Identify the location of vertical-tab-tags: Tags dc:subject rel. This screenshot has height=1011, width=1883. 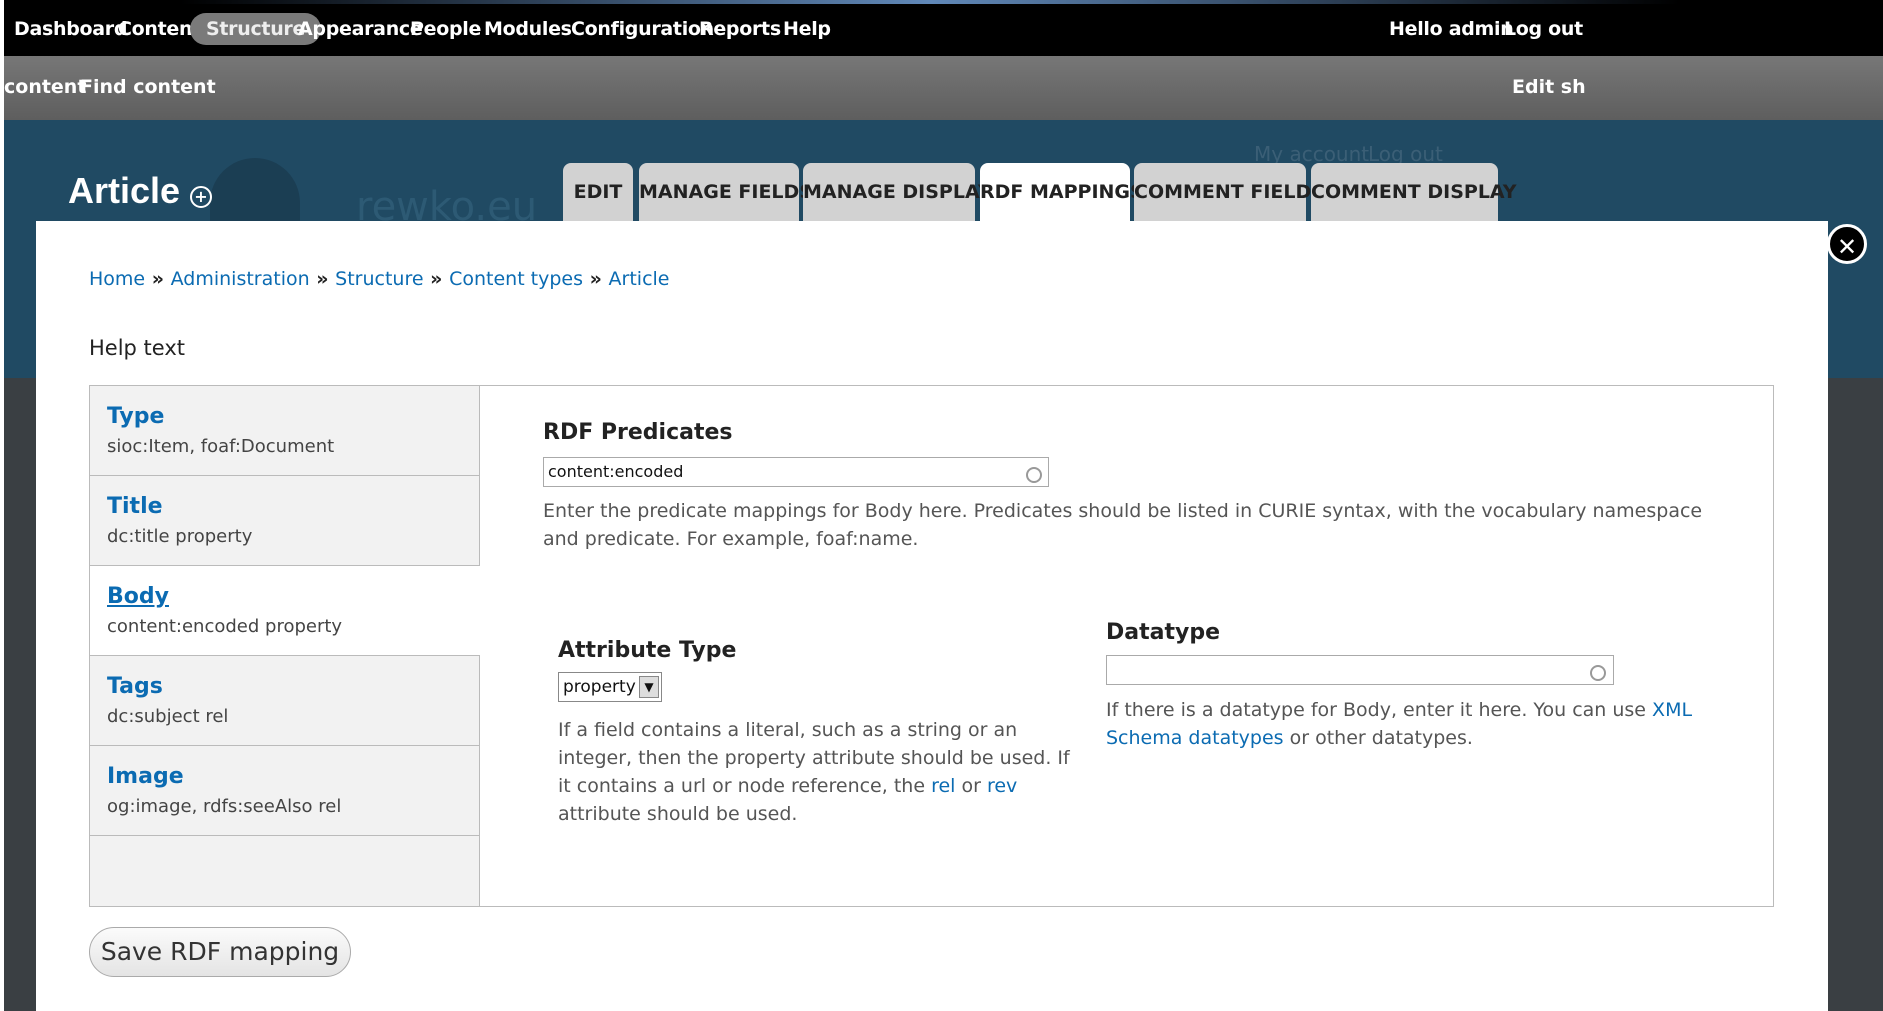
(284, 701).